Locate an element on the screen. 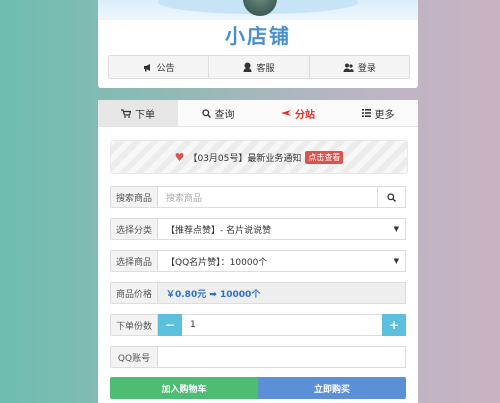  search-label: 搜索商品 is located at coordinates (134, 197).